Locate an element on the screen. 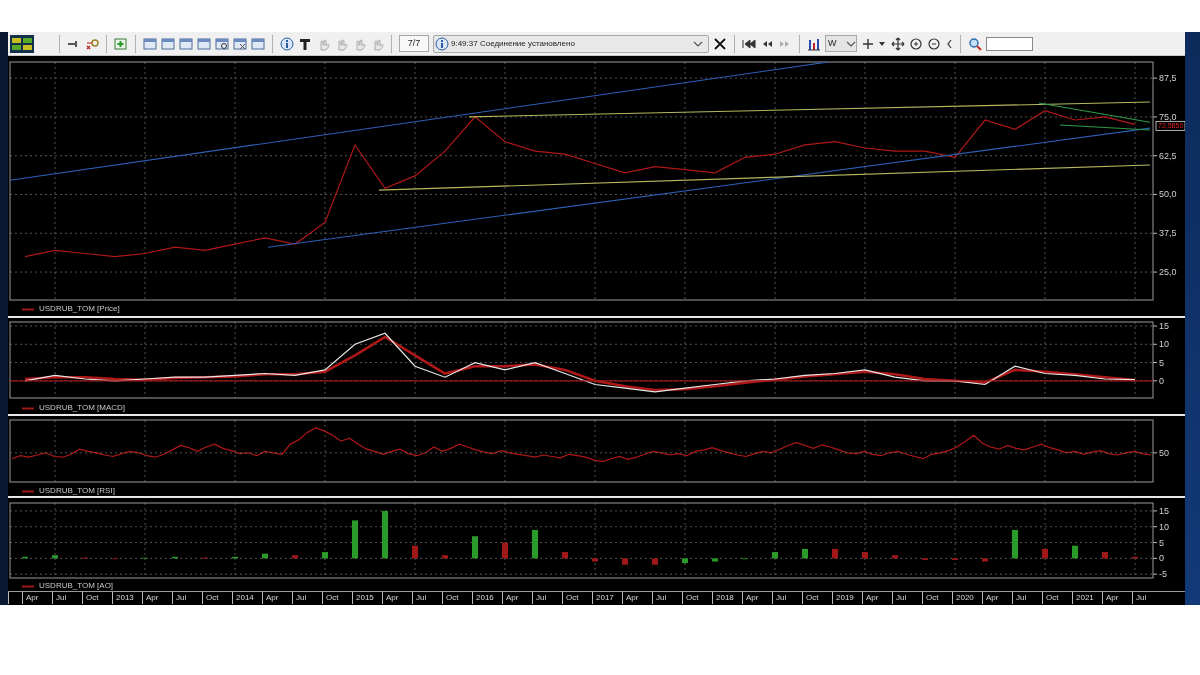 The width and height of the screenshot is (1200, 675). legend-label: USDRUB_TOM [RSI] is located at coordinates (77, 491).